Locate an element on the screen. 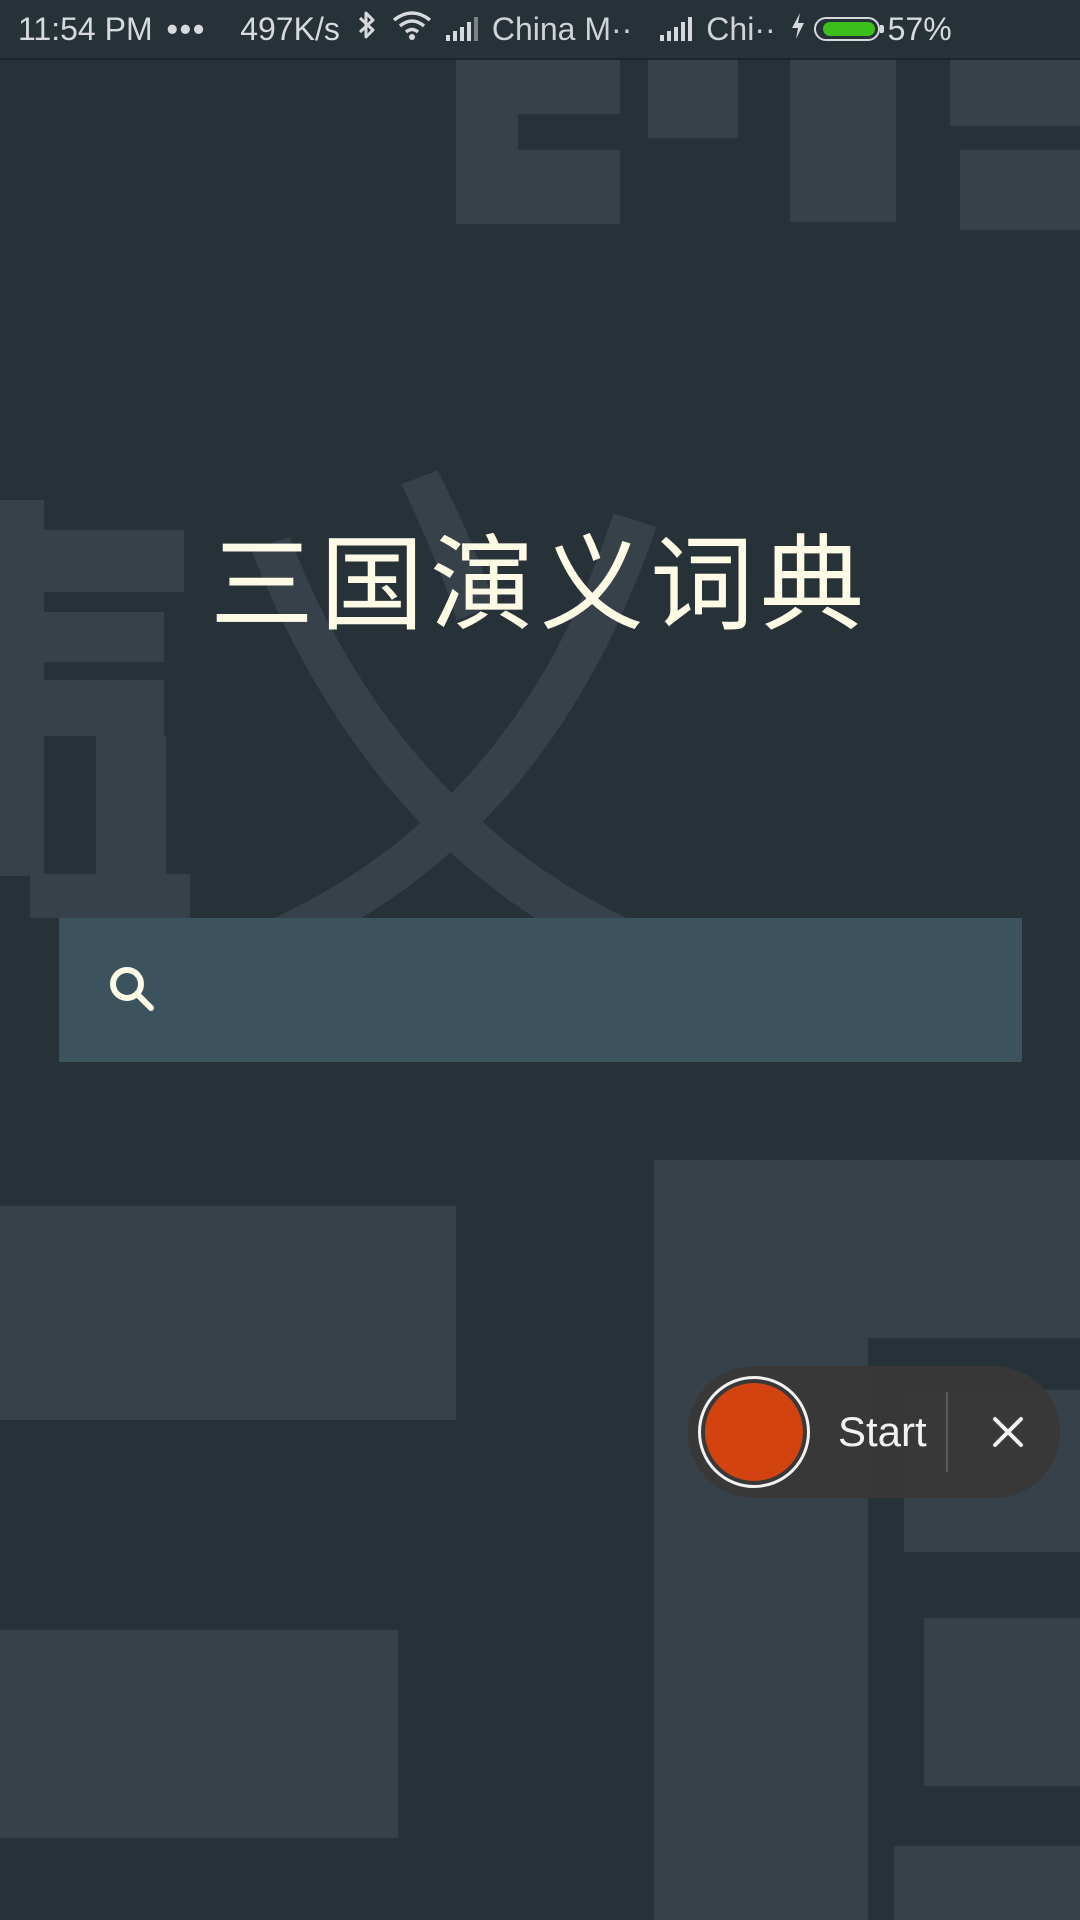 This screenshot has height=1920, width=1080. charging-icon is located at coordinates (798, 29).